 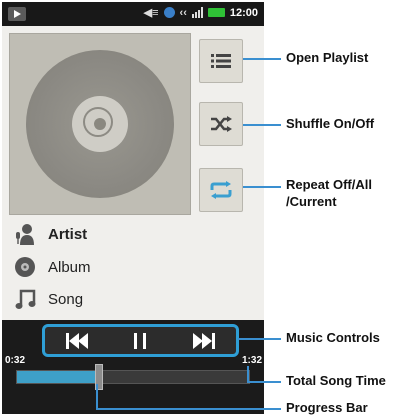 What do you see at coordinates (264, 382) in the screenshot?
I see `callout-line-total` at bounding box center [264, 382].